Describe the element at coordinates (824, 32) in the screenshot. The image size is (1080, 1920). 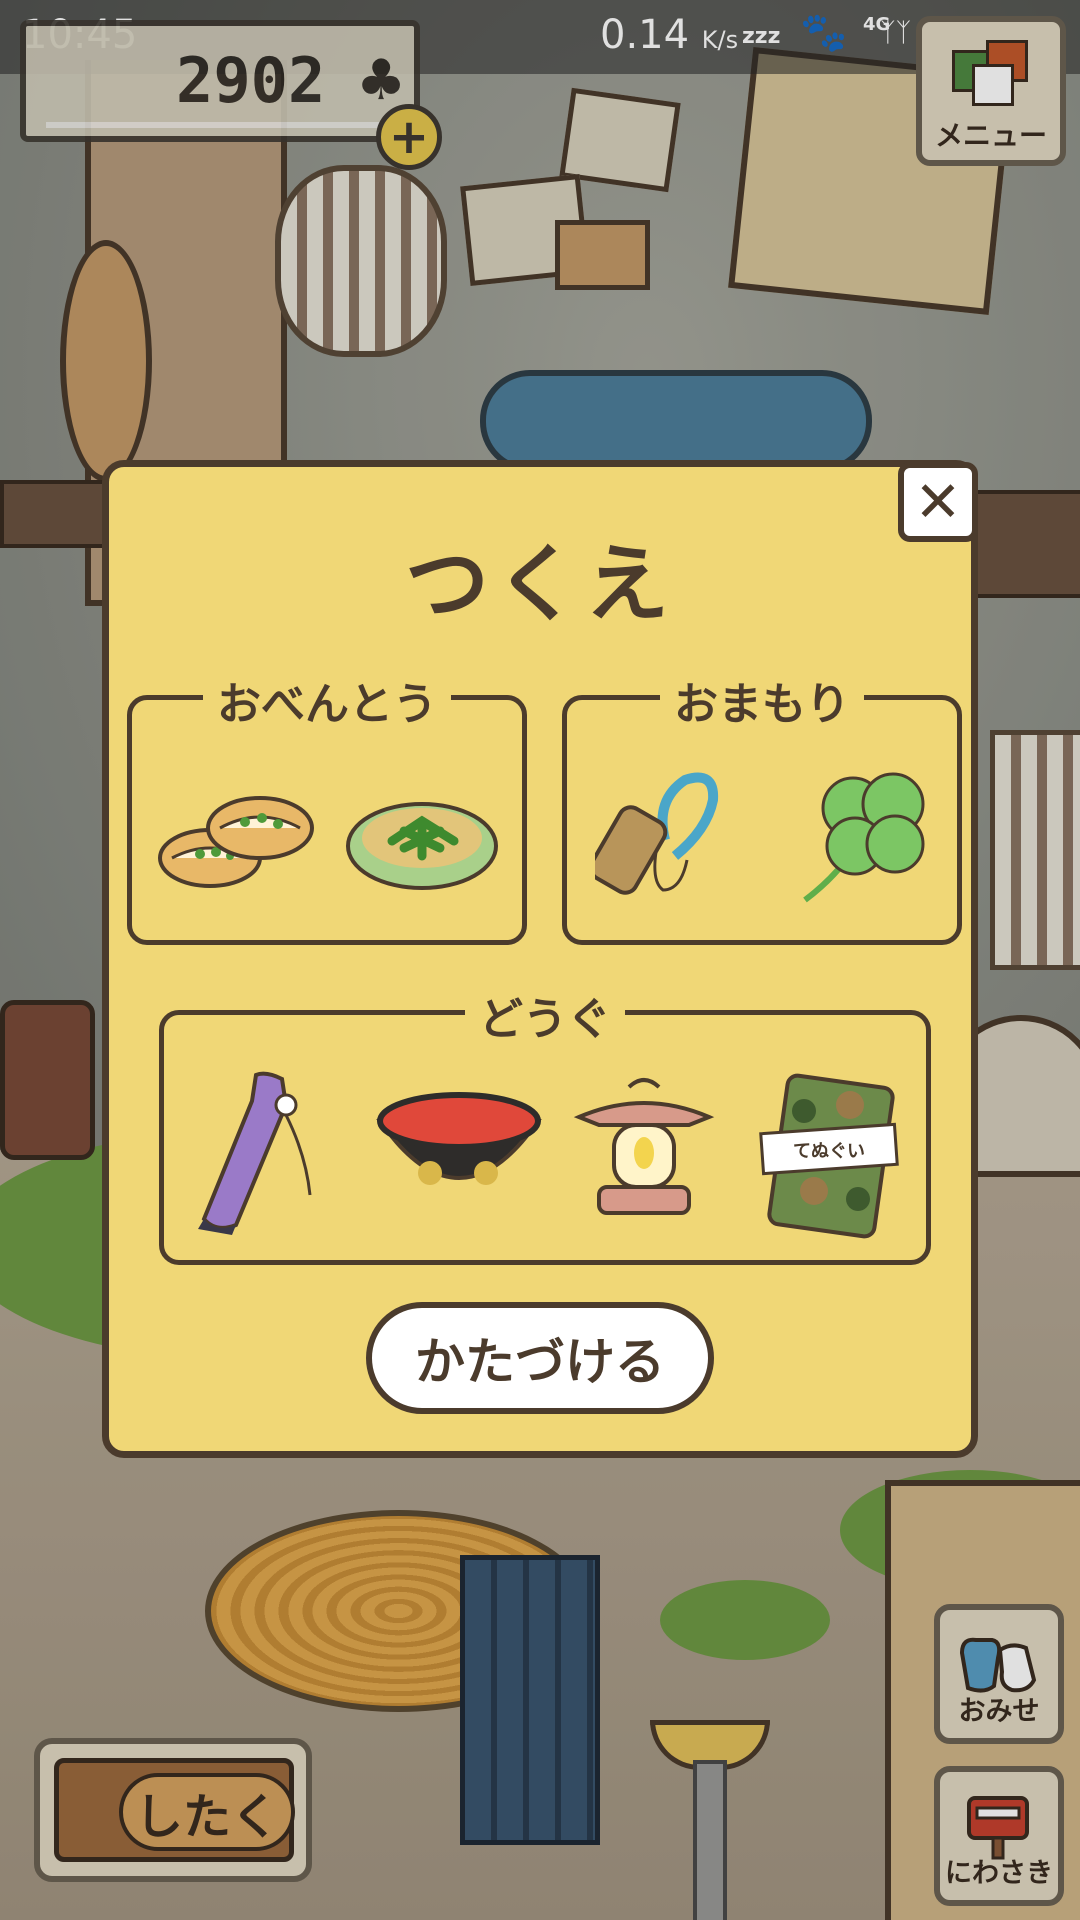
I see `paw-icon: 🐾` at that location.